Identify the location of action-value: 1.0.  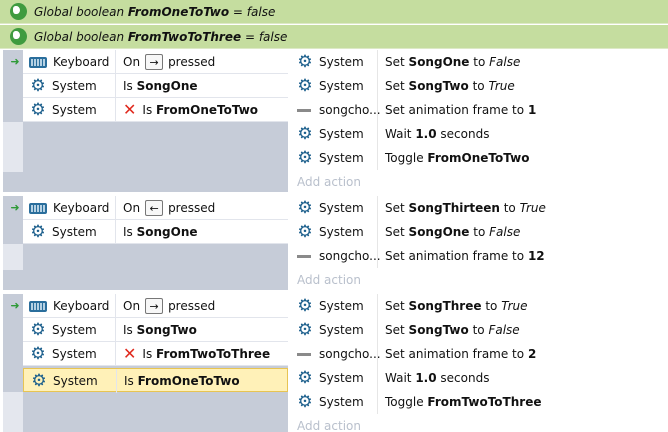
(426, 378).